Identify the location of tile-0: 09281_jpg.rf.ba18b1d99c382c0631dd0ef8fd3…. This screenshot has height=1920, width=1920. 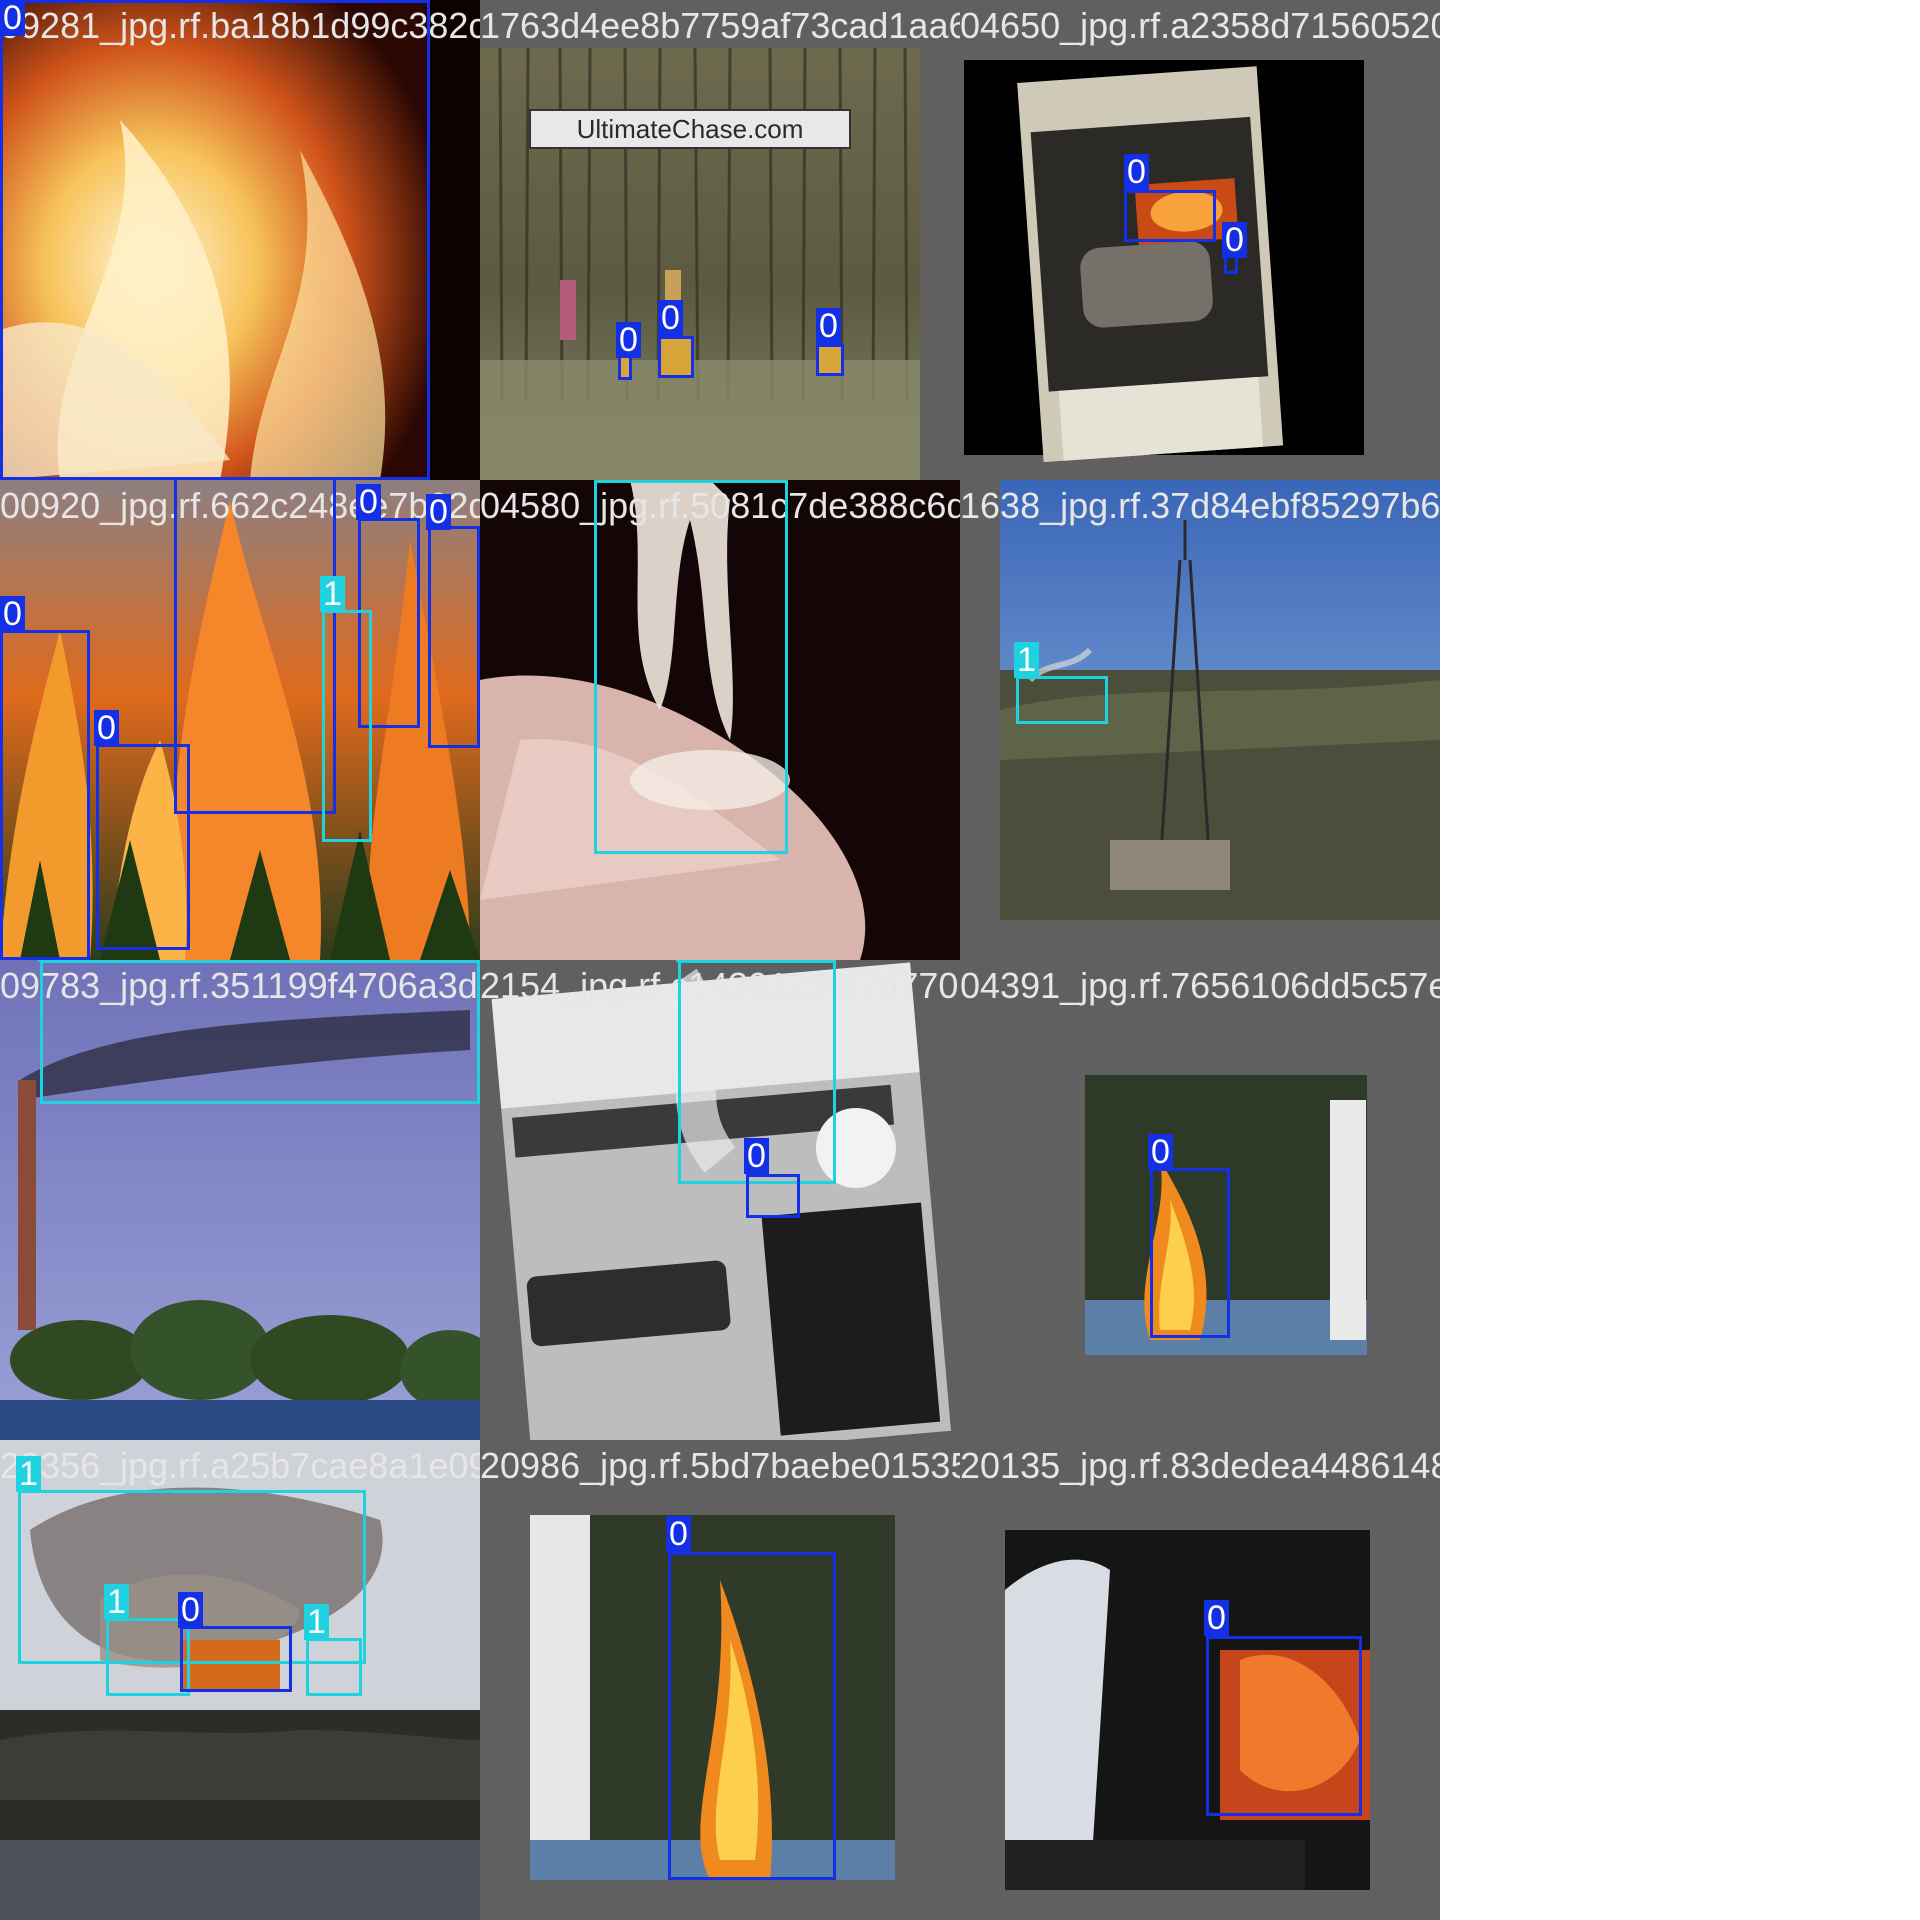
(240, 240).